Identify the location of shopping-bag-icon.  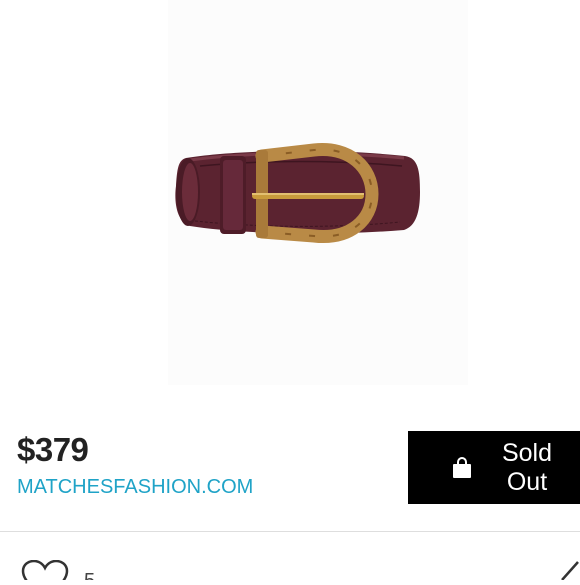
(462, 467).